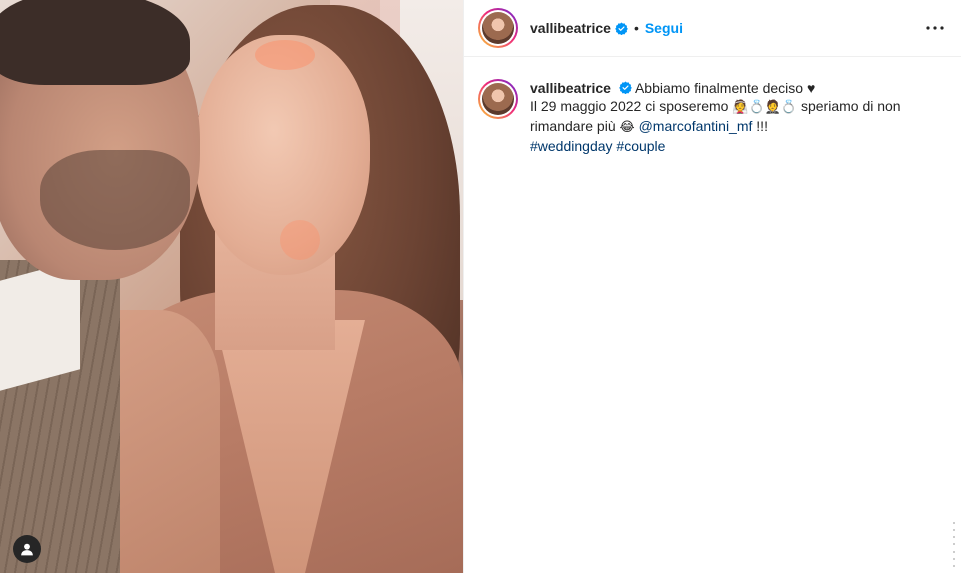 This screenshot has width=961, height=573. Describe the element at coordinates (664, 28) in the screenshot. I see `follow-button: Segui` at that location.